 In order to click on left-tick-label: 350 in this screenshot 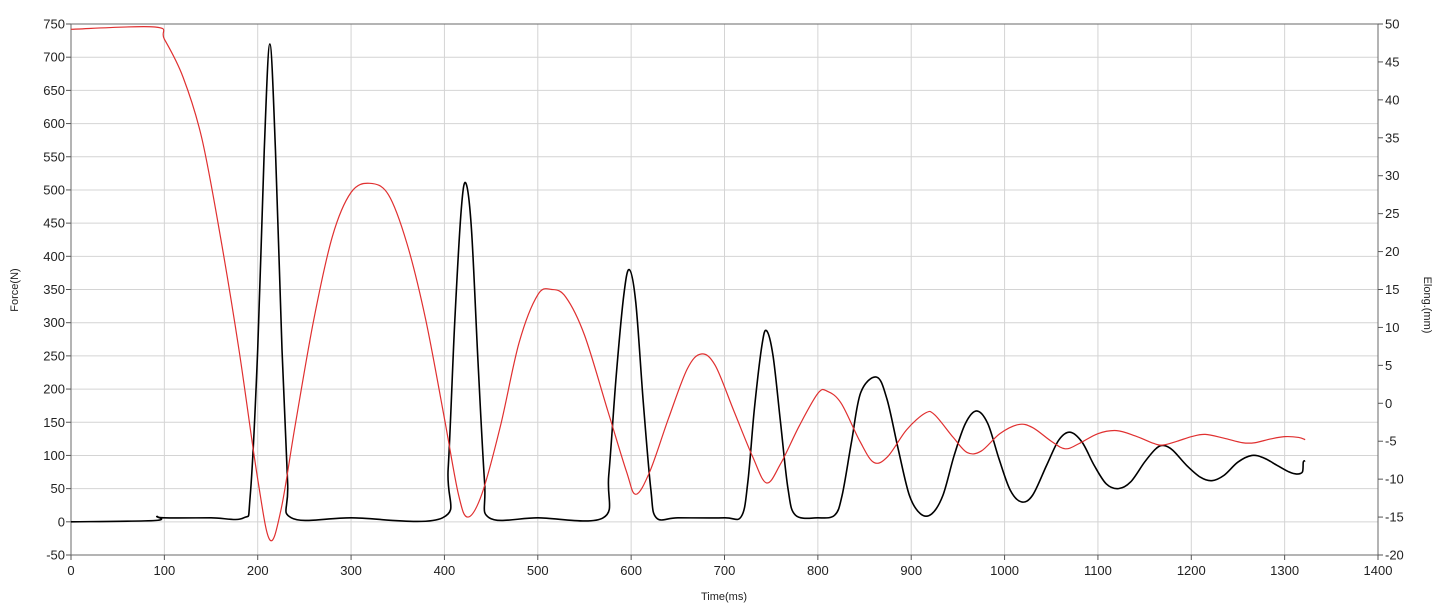, I will do `click(54, 289)`.